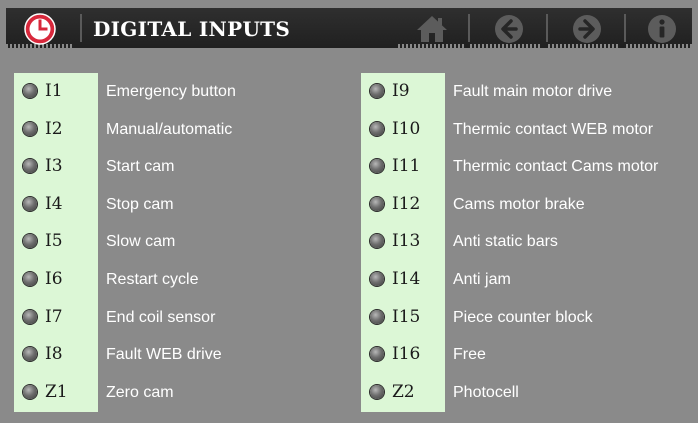  Describe the element at coordinates (169, 129) in the screenshot. I see `input-label: Manual/automatic` at that location.